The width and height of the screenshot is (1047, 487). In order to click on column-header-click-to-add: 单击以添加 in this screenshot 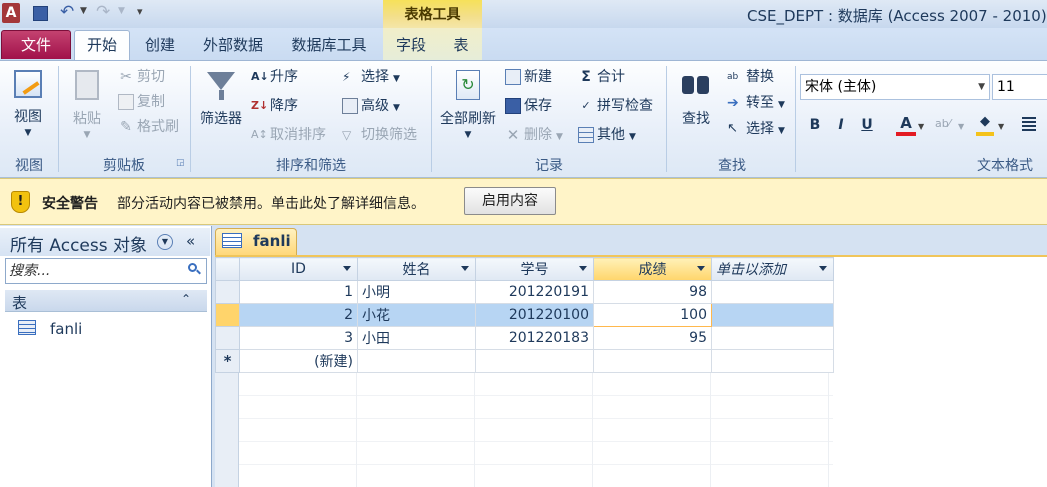, I will do `click(772, 269)`.